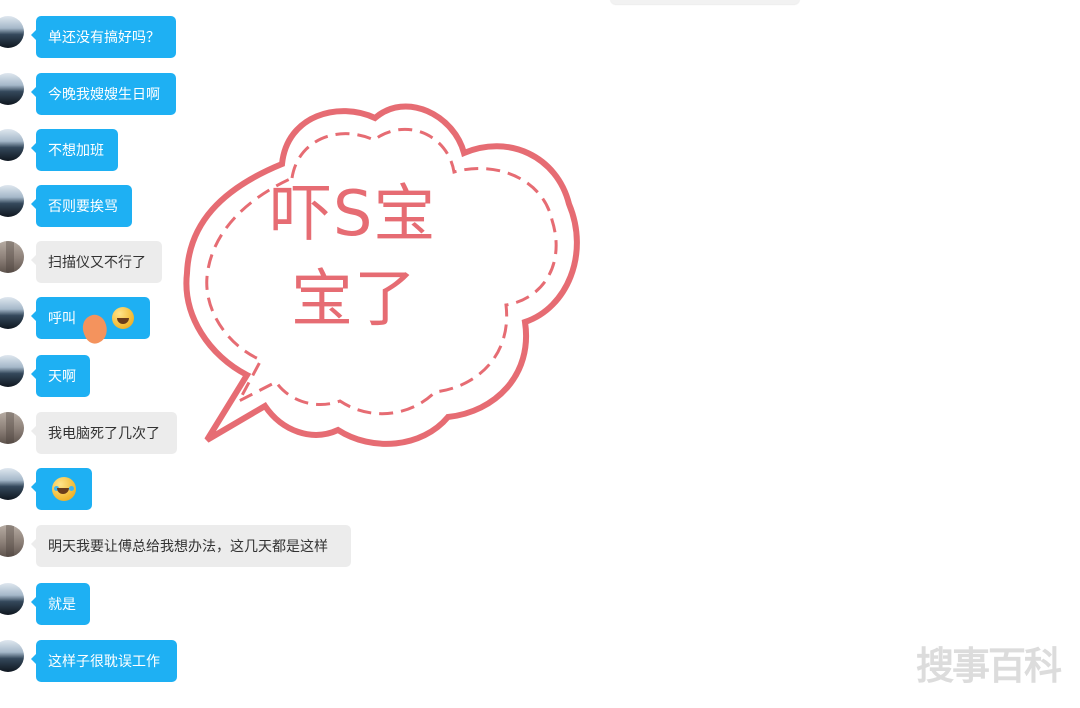  I want to click on message-bubble: 明天我要让傅总给我想办法，这几天都是这样, so click(191, 546).